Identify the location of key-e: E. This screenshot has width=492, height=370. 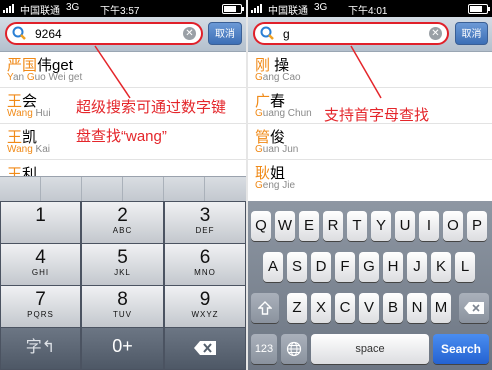
(309, 226).